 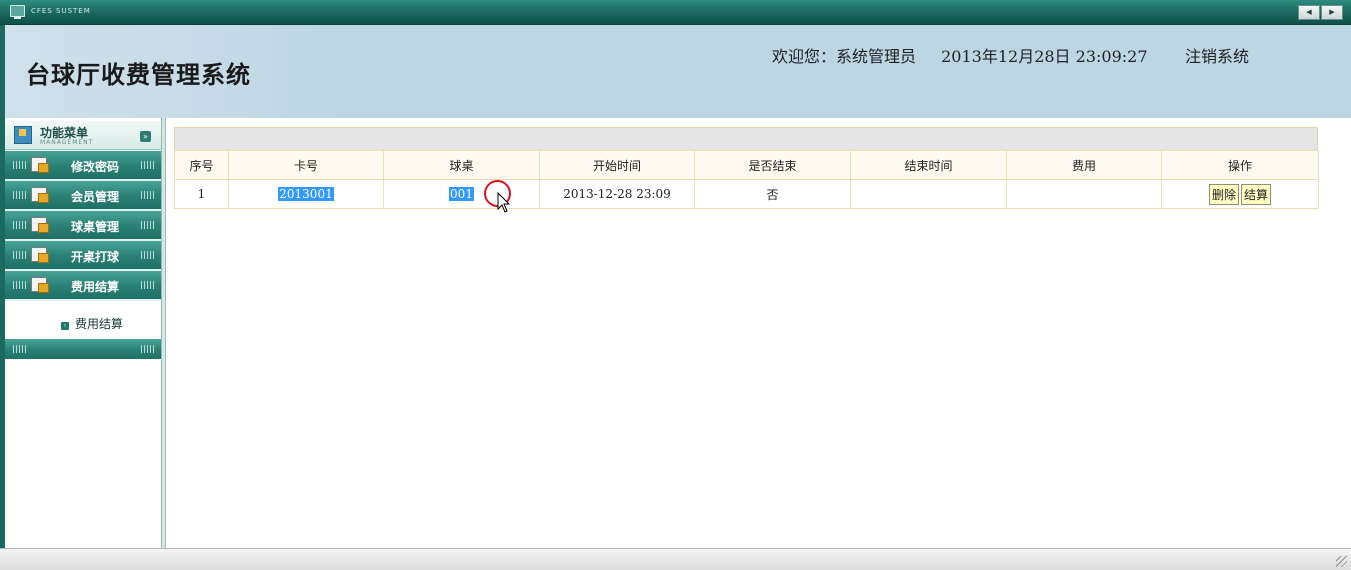 What do you see at coordinates (617, 165) in the screenshot?
I see `column-header: 开始时间` at bounding box center [617, 165].